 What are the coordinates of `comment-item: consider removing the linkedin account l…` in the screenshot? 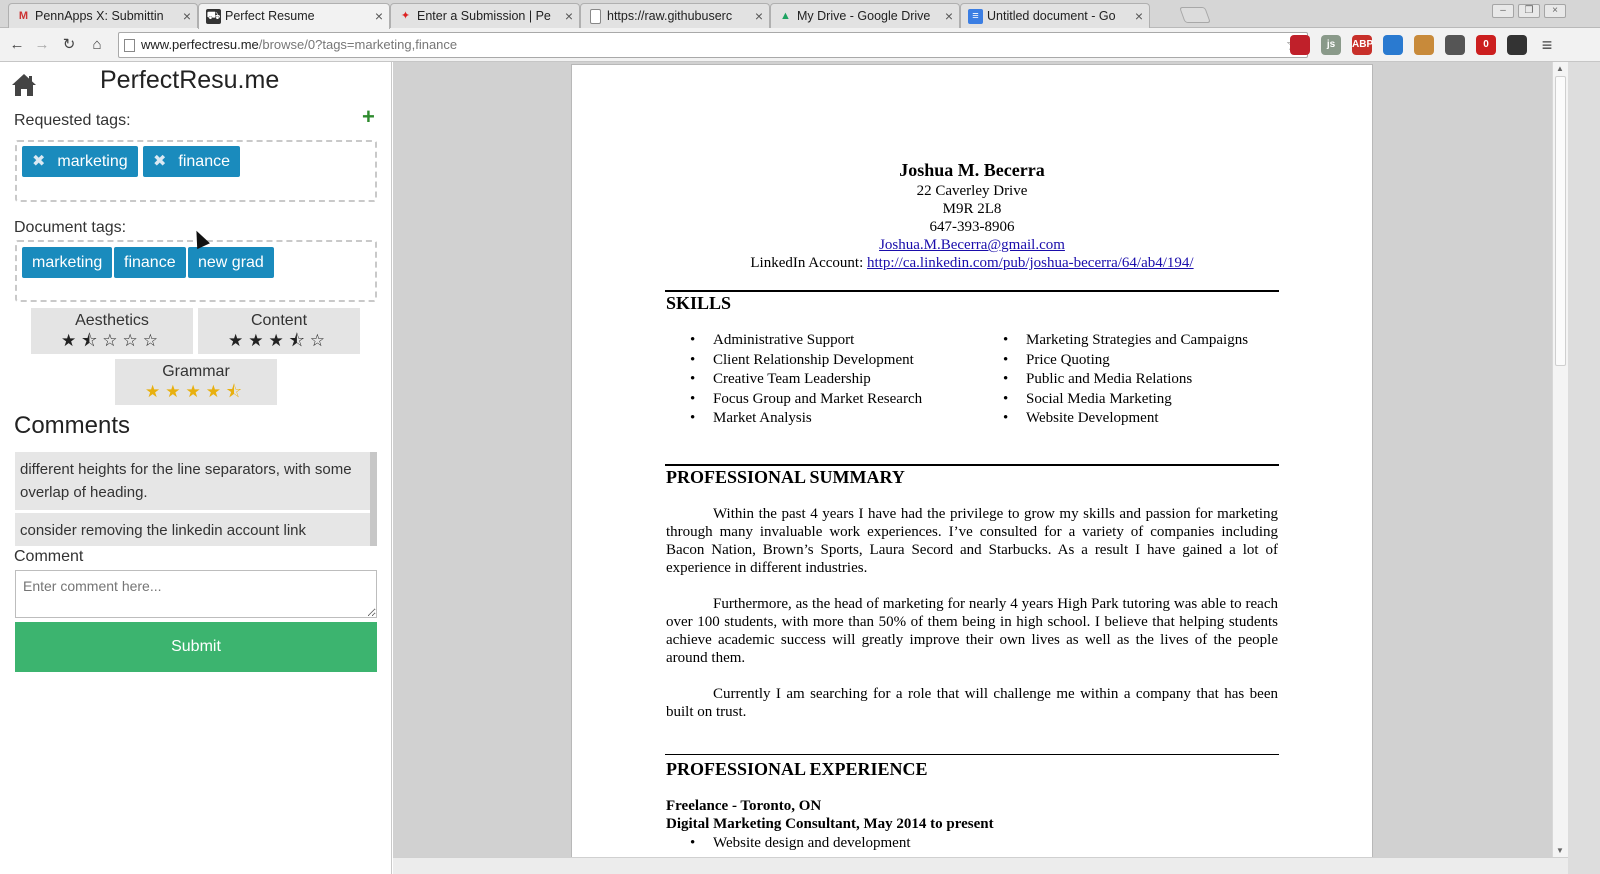 It's located at (192, 529).